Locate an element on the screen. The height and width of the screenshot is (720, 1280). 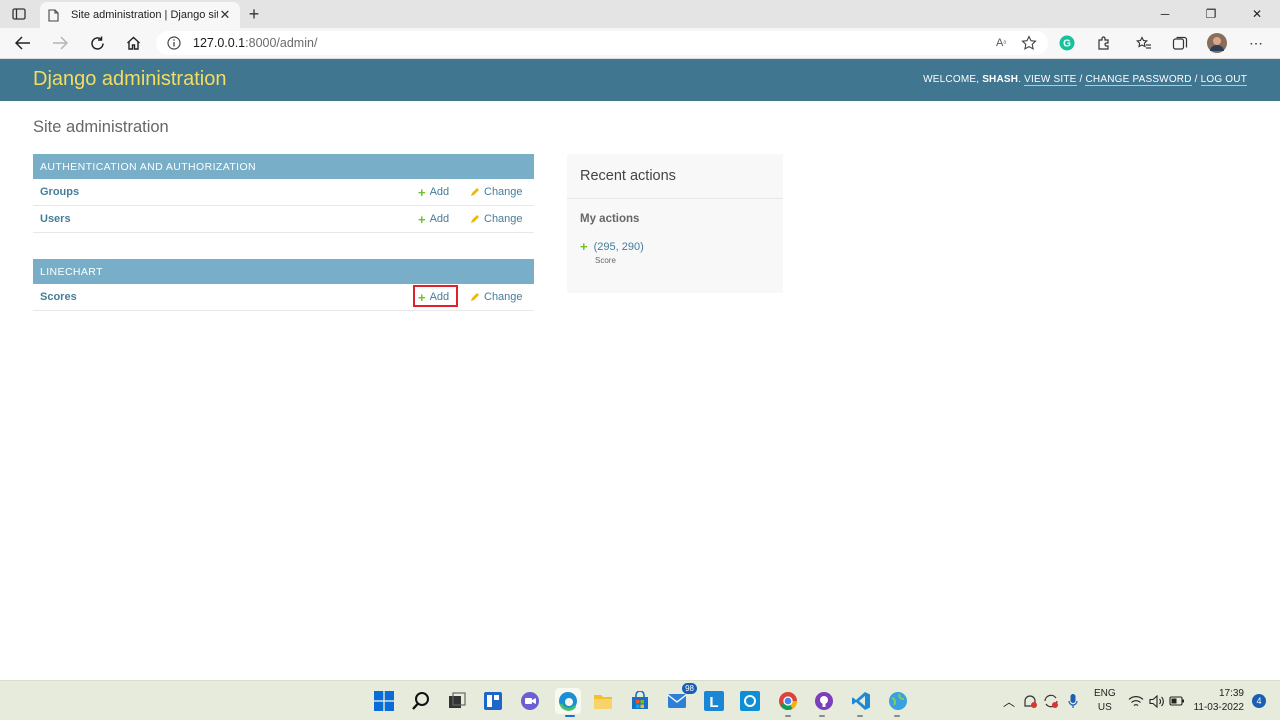
model-link-groups: Groups is located at coordinates (59, 192).